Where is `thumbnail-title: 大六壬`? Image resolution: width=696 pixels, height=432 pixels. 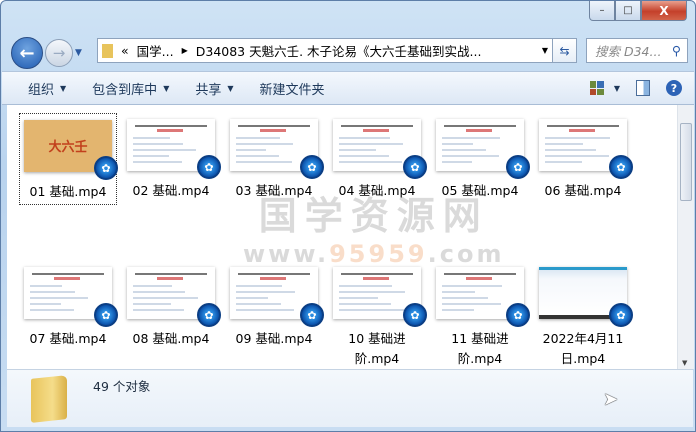
thumbnail-title: 大六壬 is located at coordinates (68, 147).